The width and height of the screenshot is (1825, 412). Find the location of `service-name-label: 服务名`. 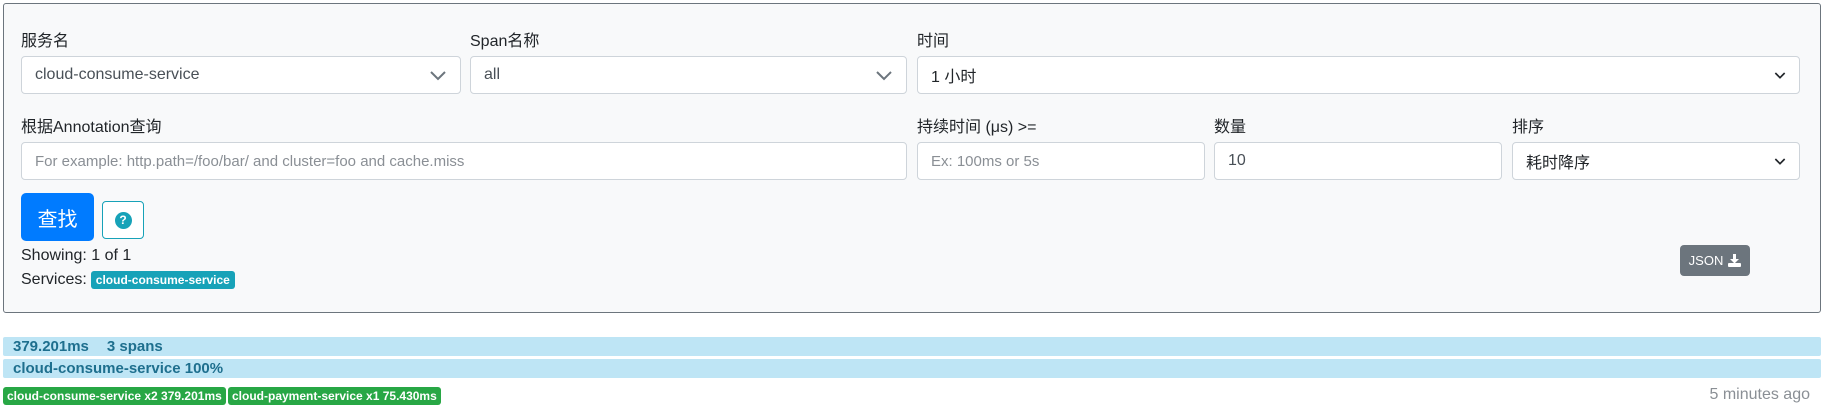

service-name-label: 服务名 is located at coordinates (45, 41).